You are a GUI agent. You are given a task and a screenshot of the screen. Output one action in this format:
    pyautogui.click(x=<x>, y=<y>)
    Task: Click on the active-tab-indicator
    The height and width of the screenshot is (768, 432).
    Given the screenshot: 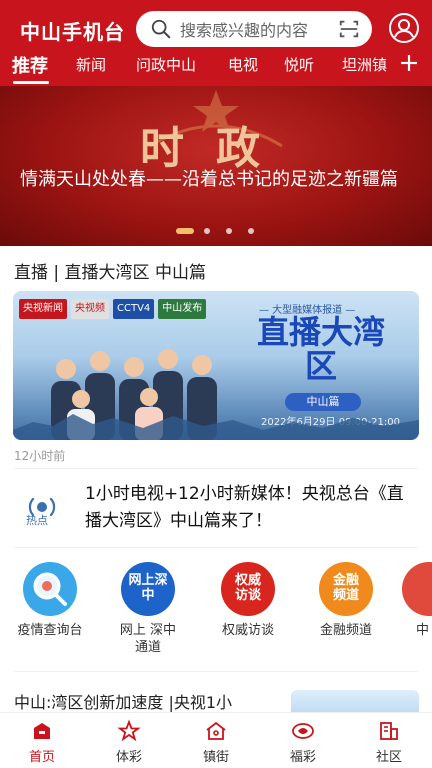 What is the action you would take?
    pyautogui.click(x=31, y=82)
    